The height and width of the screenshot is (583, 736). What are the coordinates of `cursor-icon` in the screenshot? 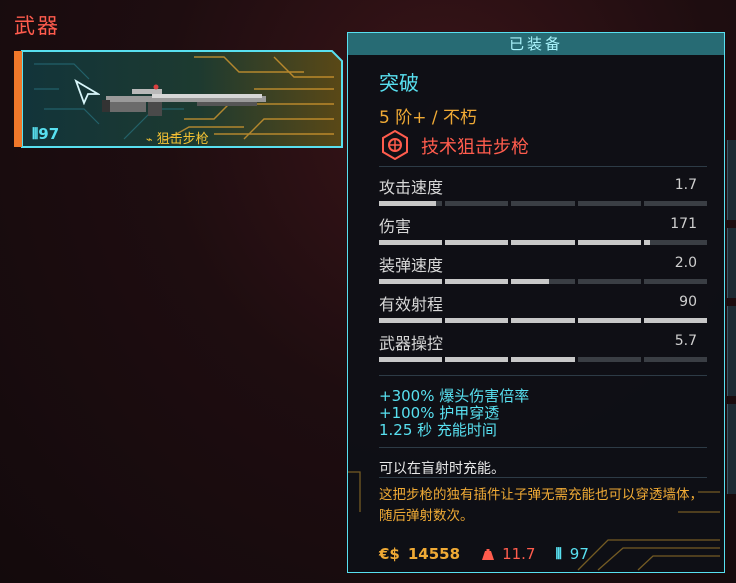 It's located at (87, 92).